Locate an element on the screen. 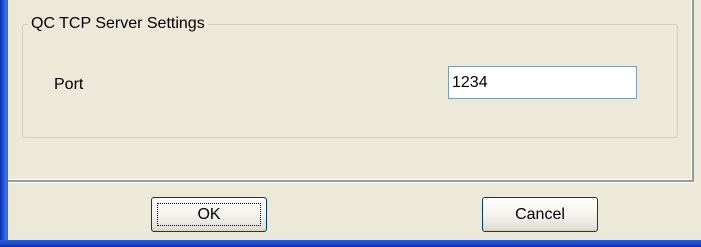  port-input is located at coordinates (542, 82).